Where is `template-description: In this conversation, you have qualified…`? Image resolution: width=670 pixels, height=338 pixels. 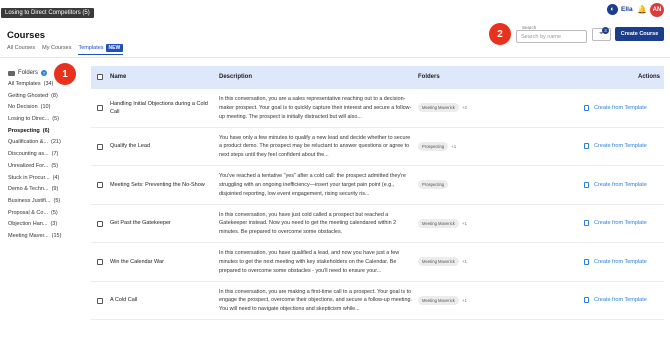
template-description: In this conversation, you have qualified… is located at coordinates (309, 262).